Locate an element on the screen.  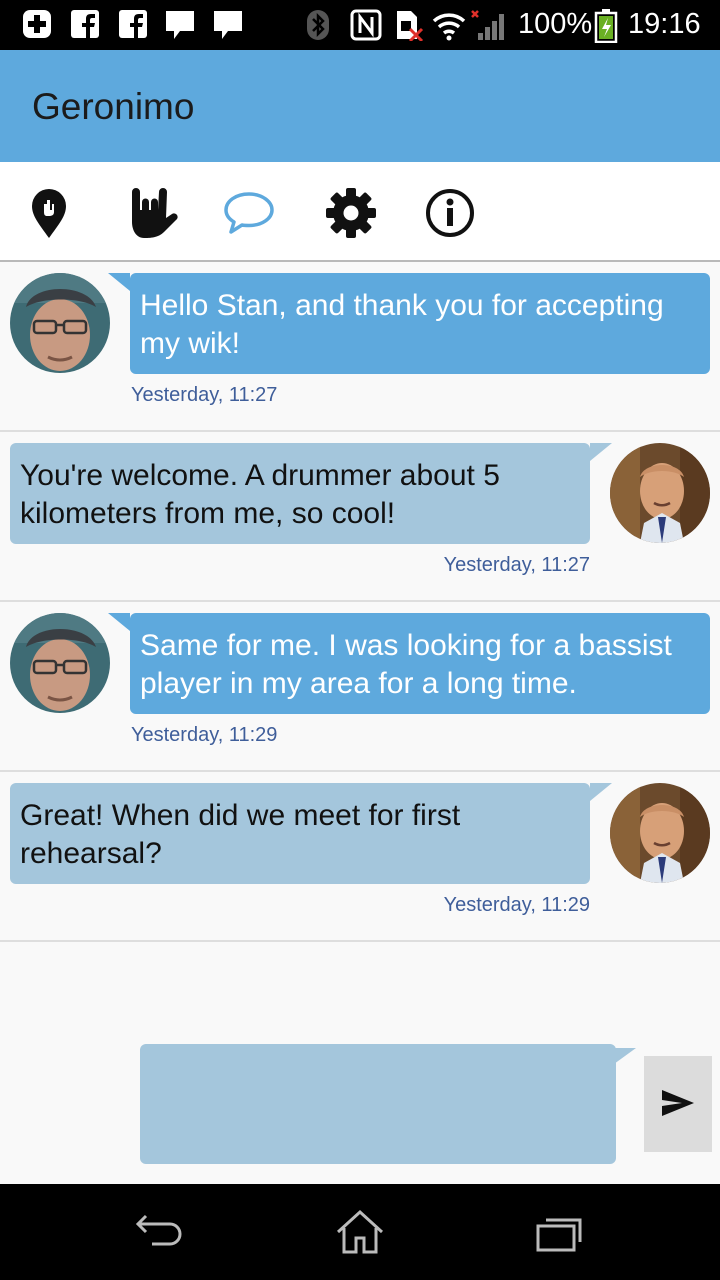
app-title: Geronimo is located at coordinates (113, 106).